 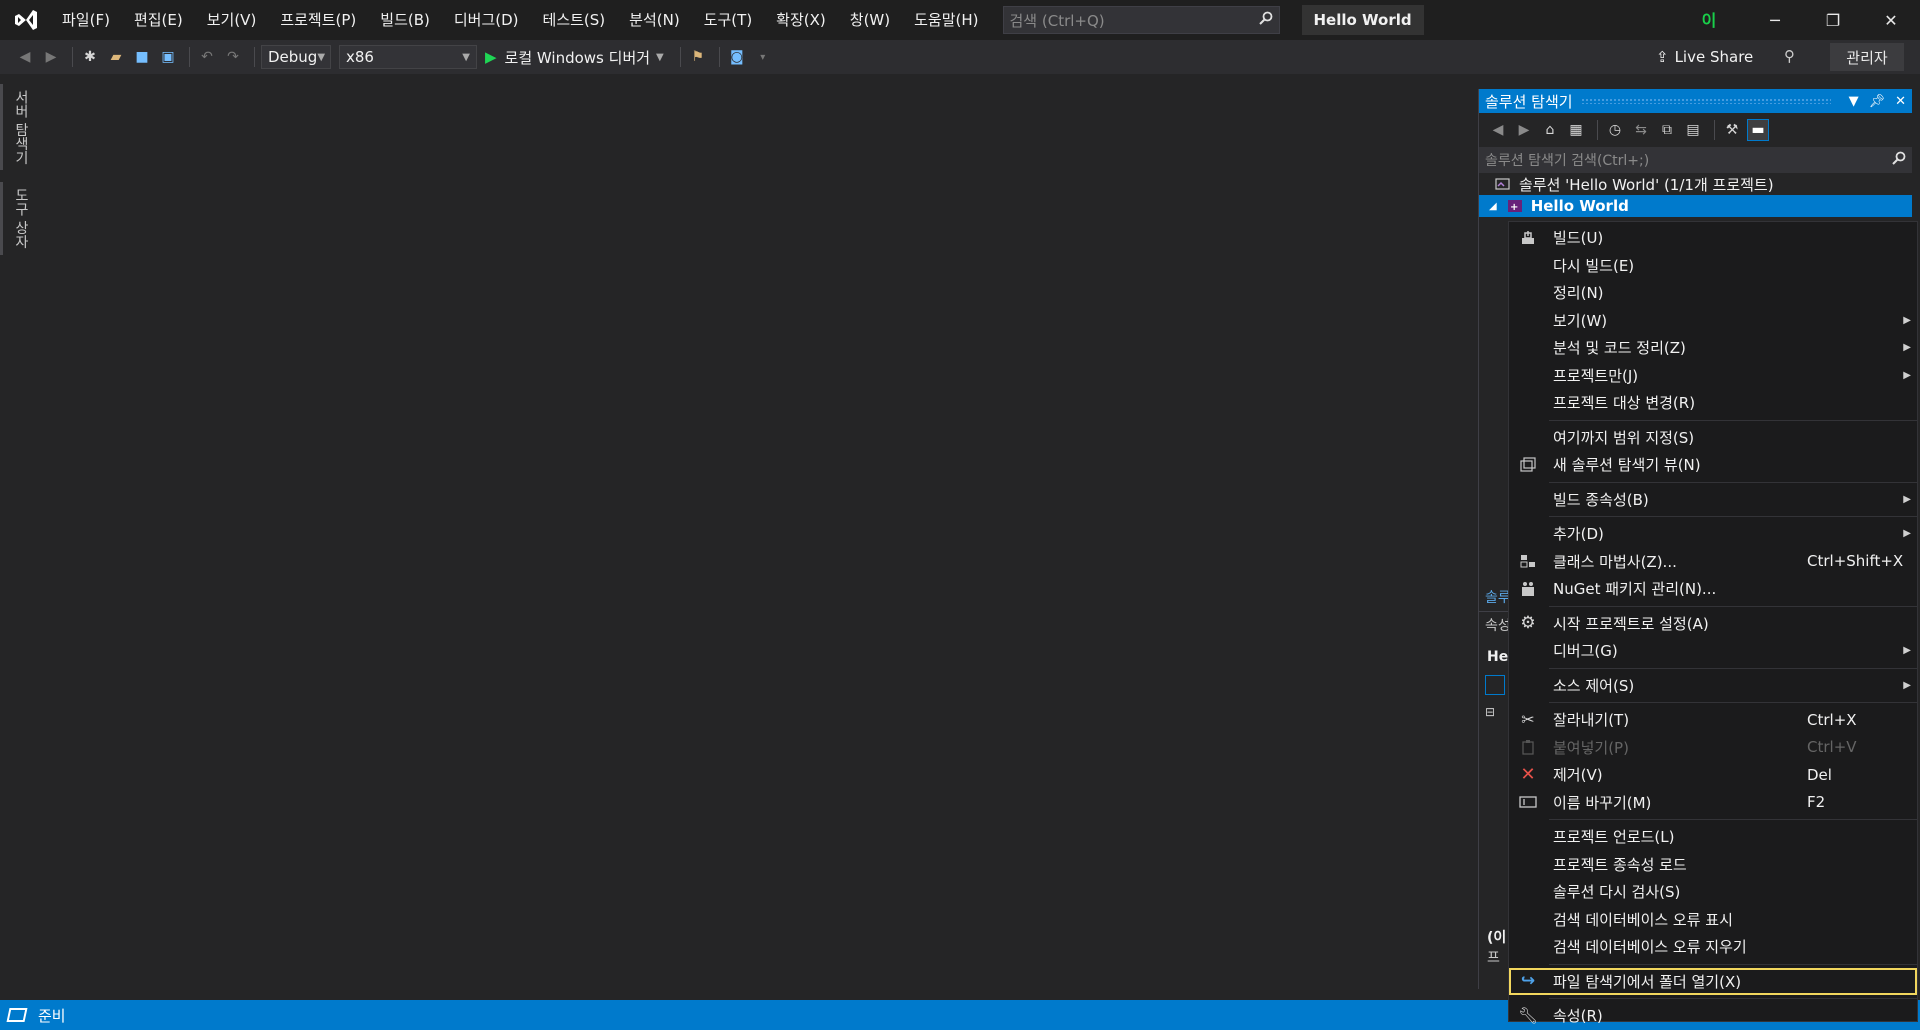 I want to click on feedback-icon: ⚲, so click(x=1789, y=56).